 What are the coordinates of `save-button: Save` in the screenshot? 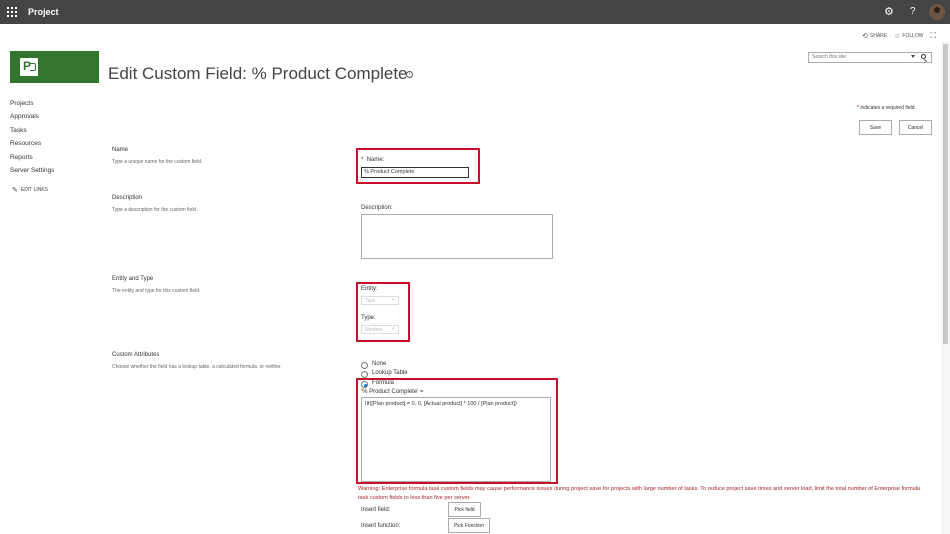 It's located at (875, 127).